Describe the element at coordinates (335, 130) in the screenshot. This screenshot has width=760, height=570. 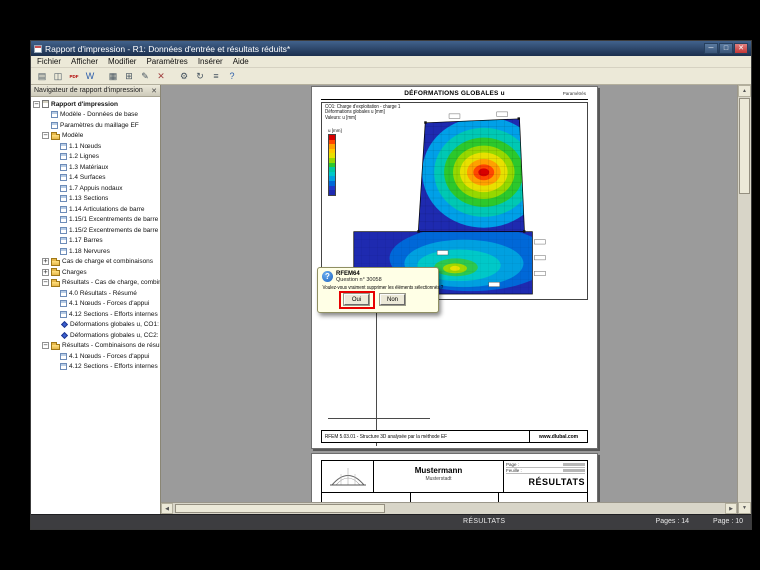
I see `legend-title: u [mm]` at that location.